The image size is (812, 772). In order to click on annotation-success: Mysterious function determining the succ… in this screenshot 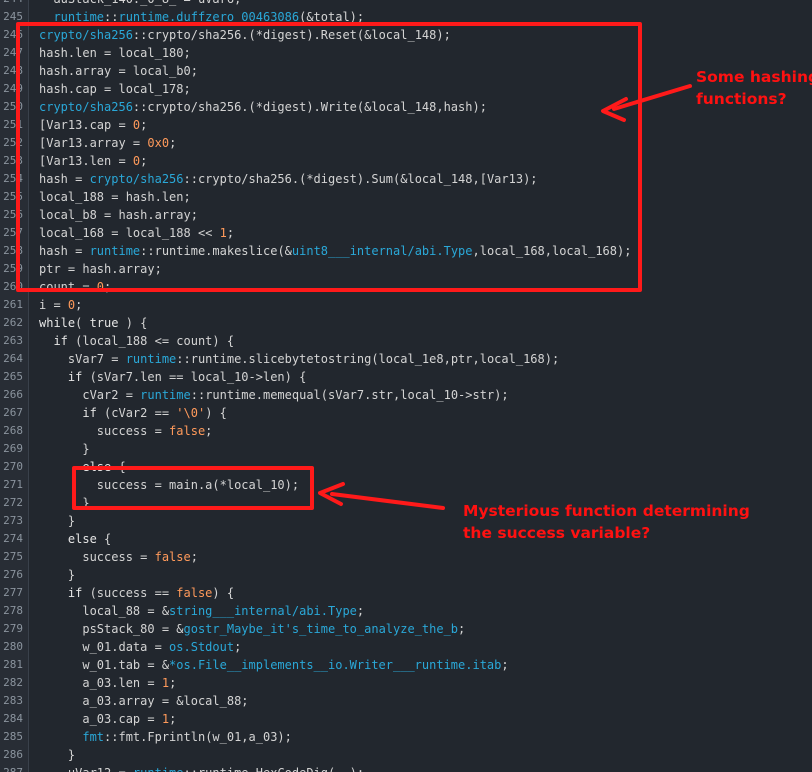, I will do `click(606, 522)`.